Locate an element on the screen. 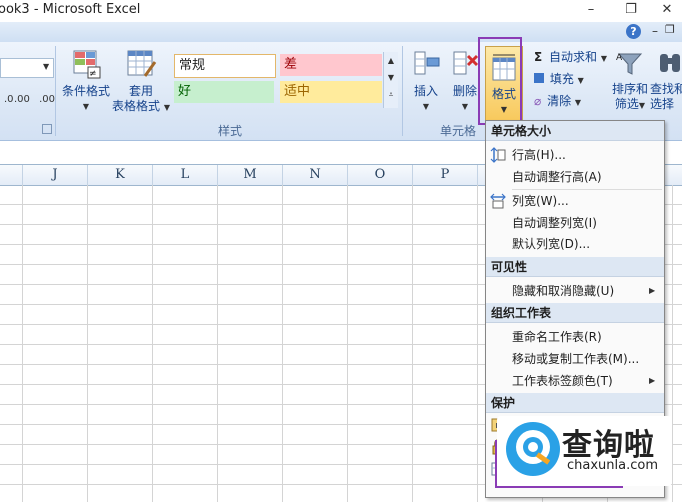 The width and height of the screenshot is (682, 502). fill-button: 填充 ▼ is located at coordinates (559, 78).